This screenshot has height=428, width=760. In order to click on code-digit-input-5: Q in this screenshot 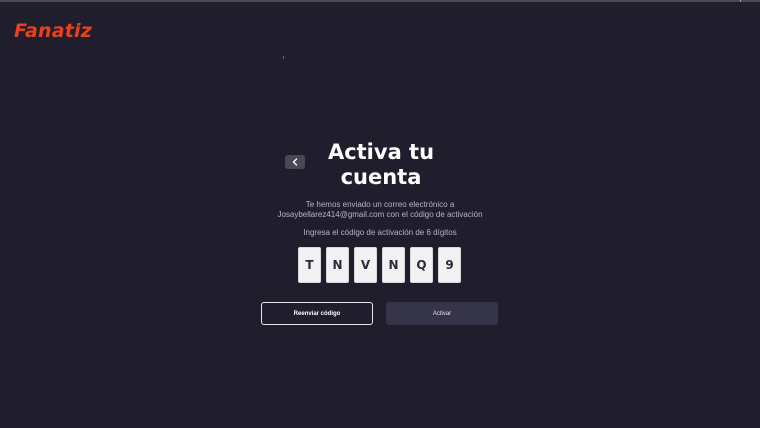, I will do `click(421, 265)`.